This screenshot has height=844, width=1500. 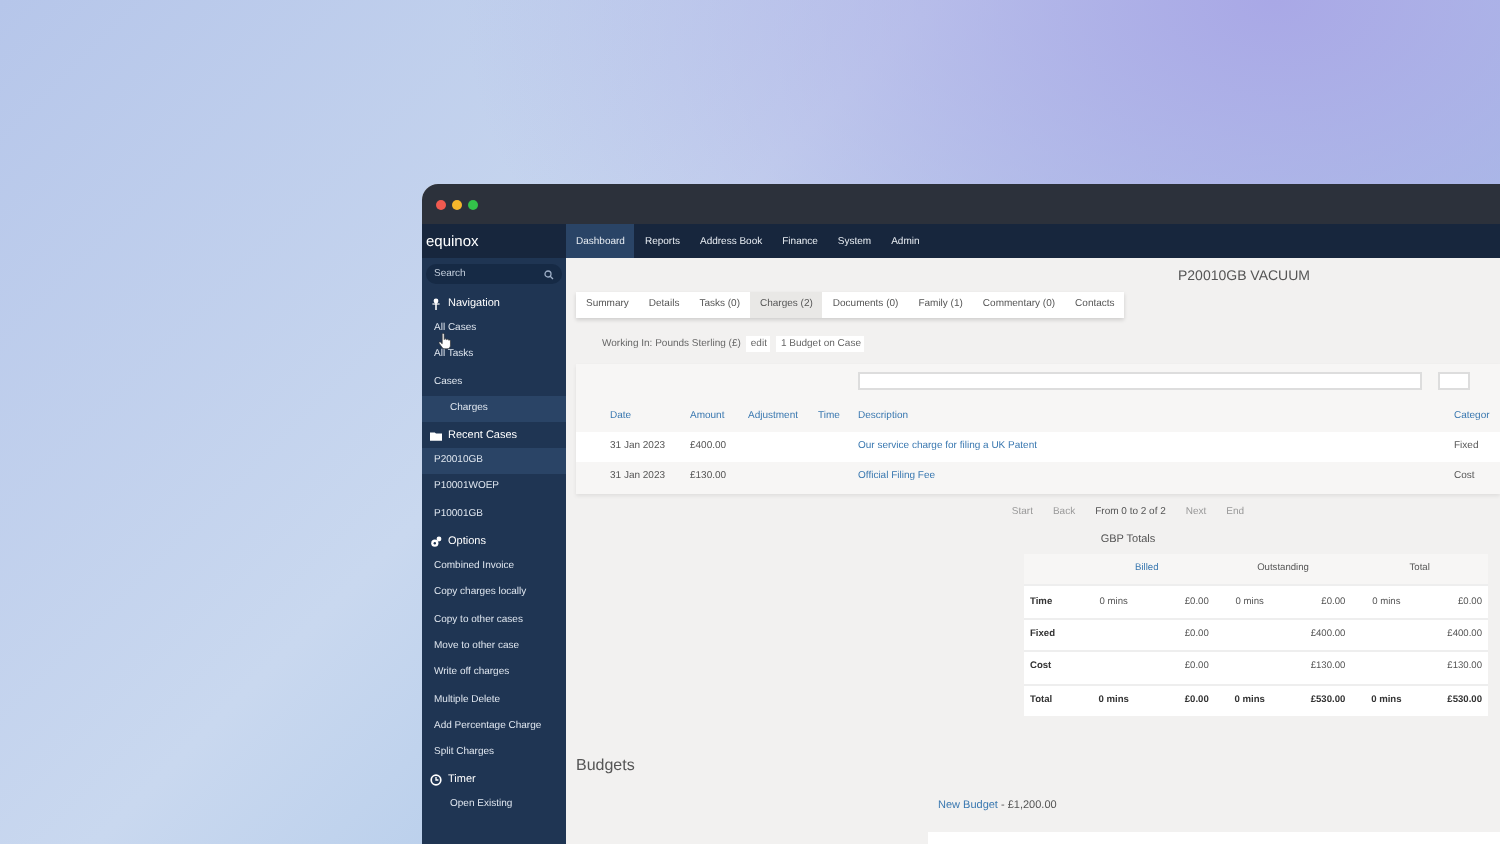 What do you see at coordinates (445, 341) in the screenshot?
I see `hand-cursor-icon` at bounding box center [445, 341].